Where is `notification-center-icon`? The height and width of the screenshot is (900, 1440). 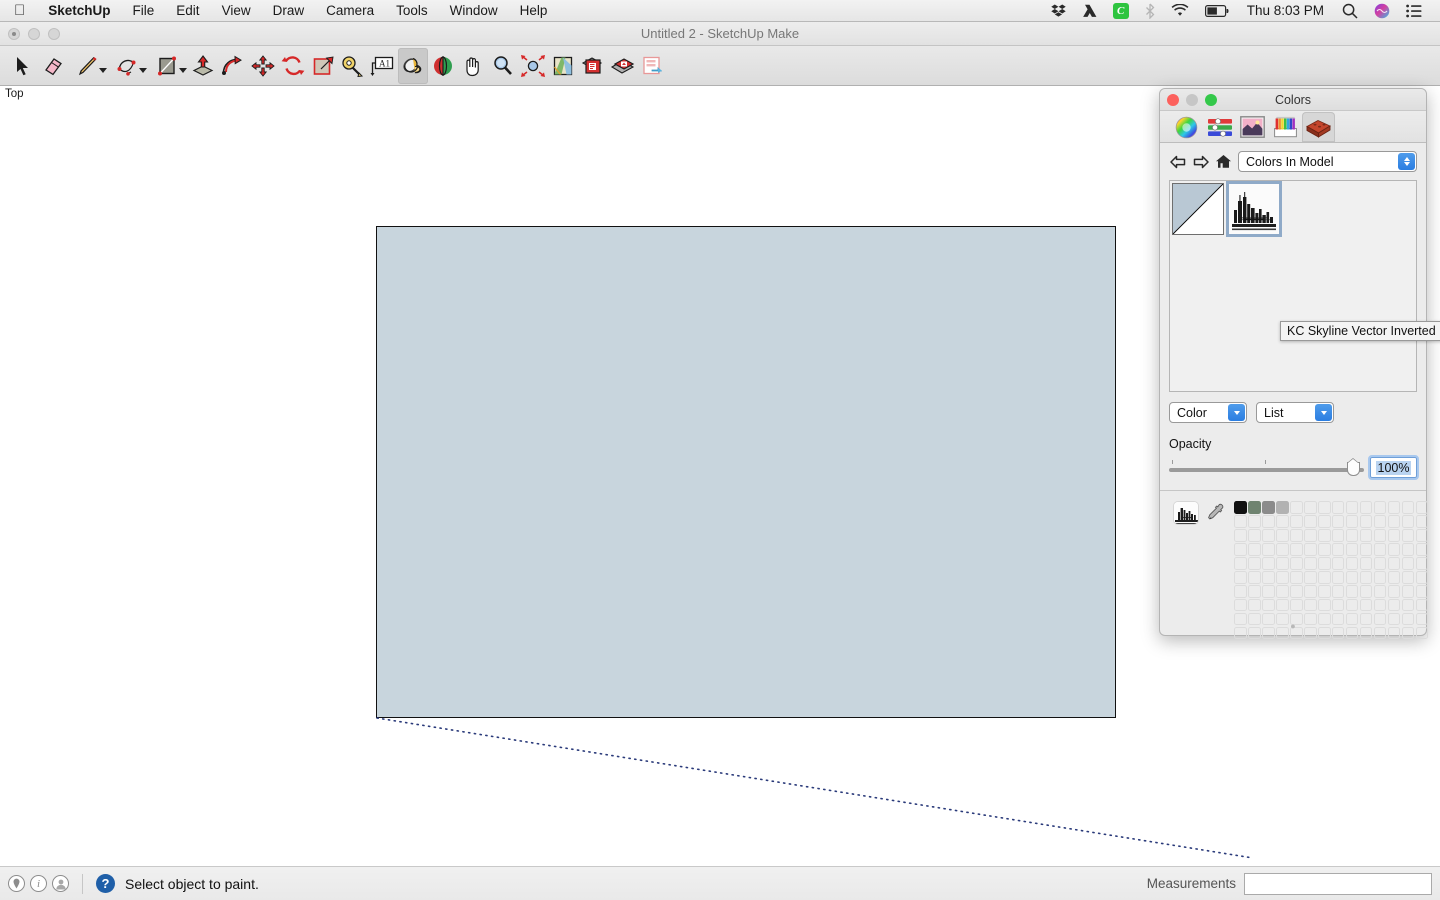 notification-center-icon is located at coordinates (1414, 11).